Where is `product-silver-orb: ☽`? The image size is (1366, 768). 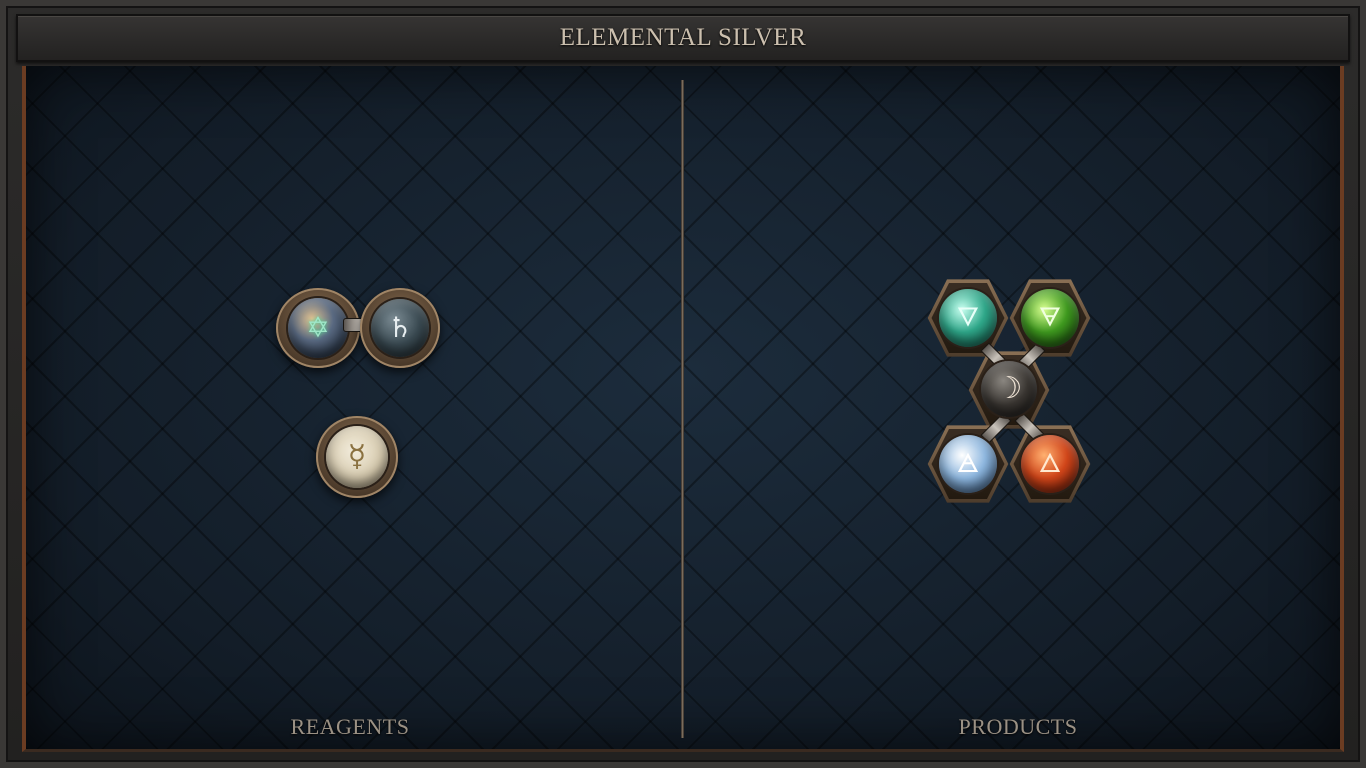
product-silver-orb: ☽ is located at coordinates (1009, 389).